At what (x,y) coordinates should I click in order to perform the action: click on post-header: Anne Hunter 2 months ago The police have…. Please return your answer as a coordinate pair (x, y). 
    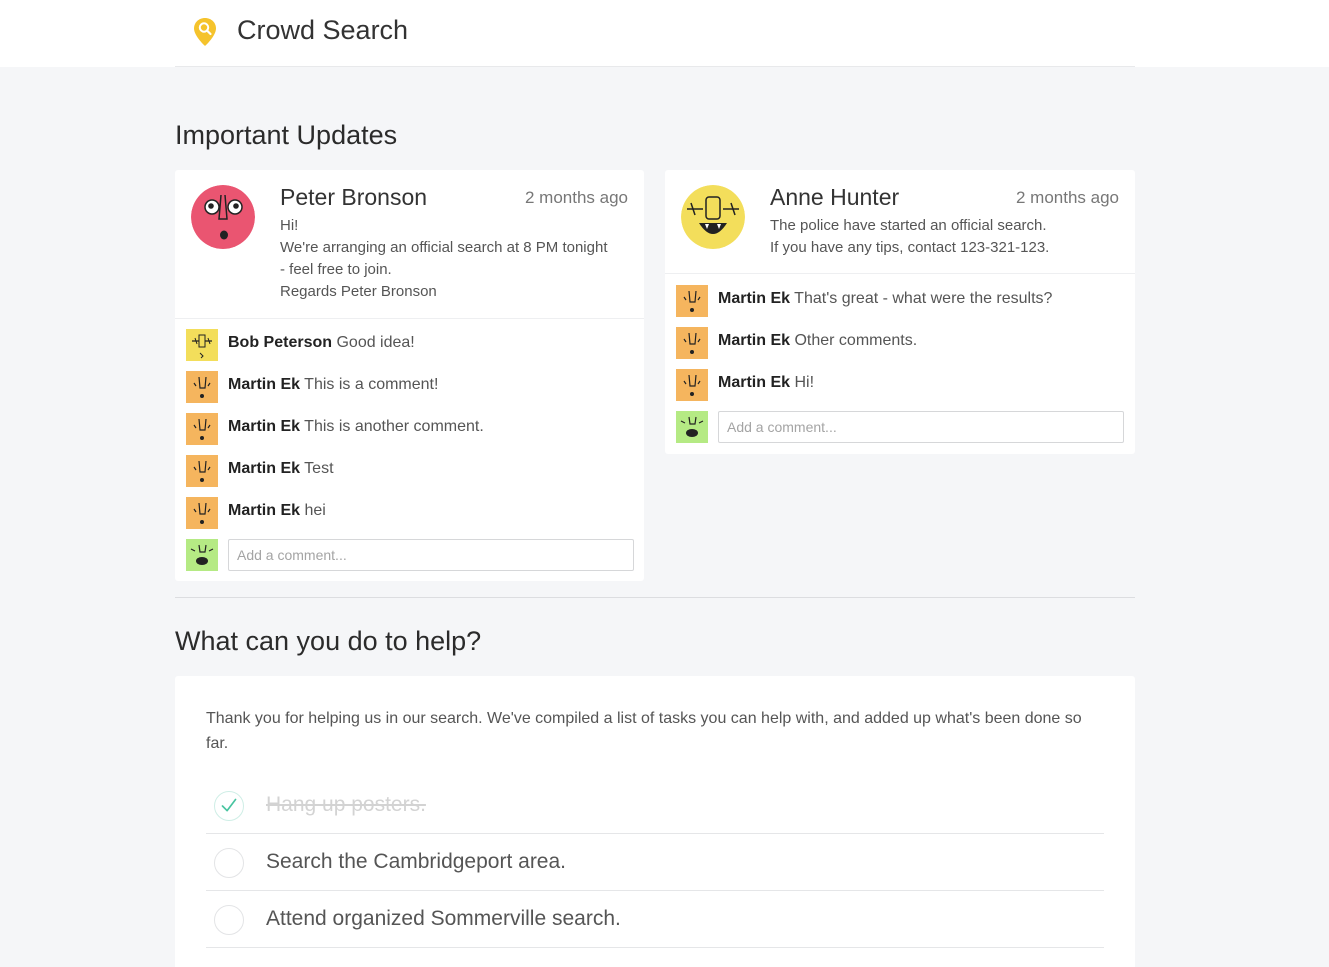
    Looking at the image, I should click on (900, 222).